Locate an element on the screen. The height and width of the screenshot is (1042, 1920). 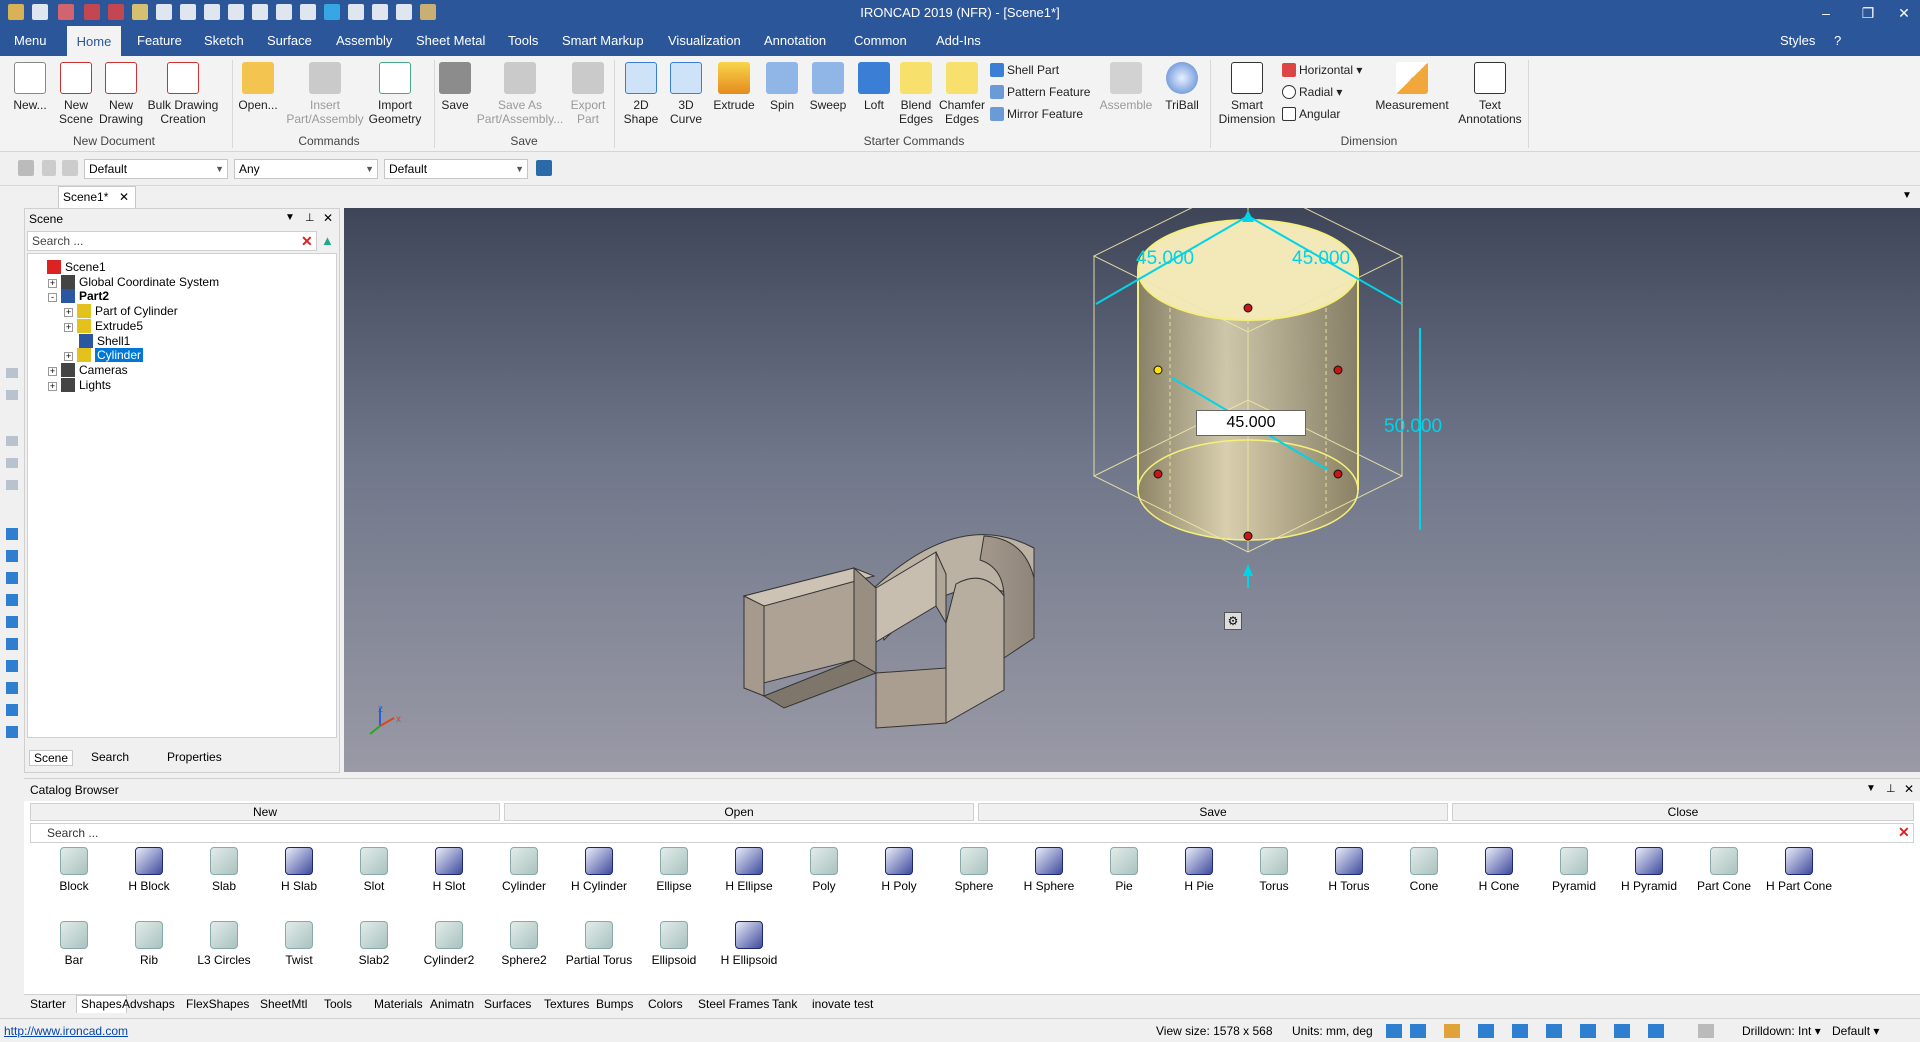
loft-button: Loft is located at coordinates (874, 87).